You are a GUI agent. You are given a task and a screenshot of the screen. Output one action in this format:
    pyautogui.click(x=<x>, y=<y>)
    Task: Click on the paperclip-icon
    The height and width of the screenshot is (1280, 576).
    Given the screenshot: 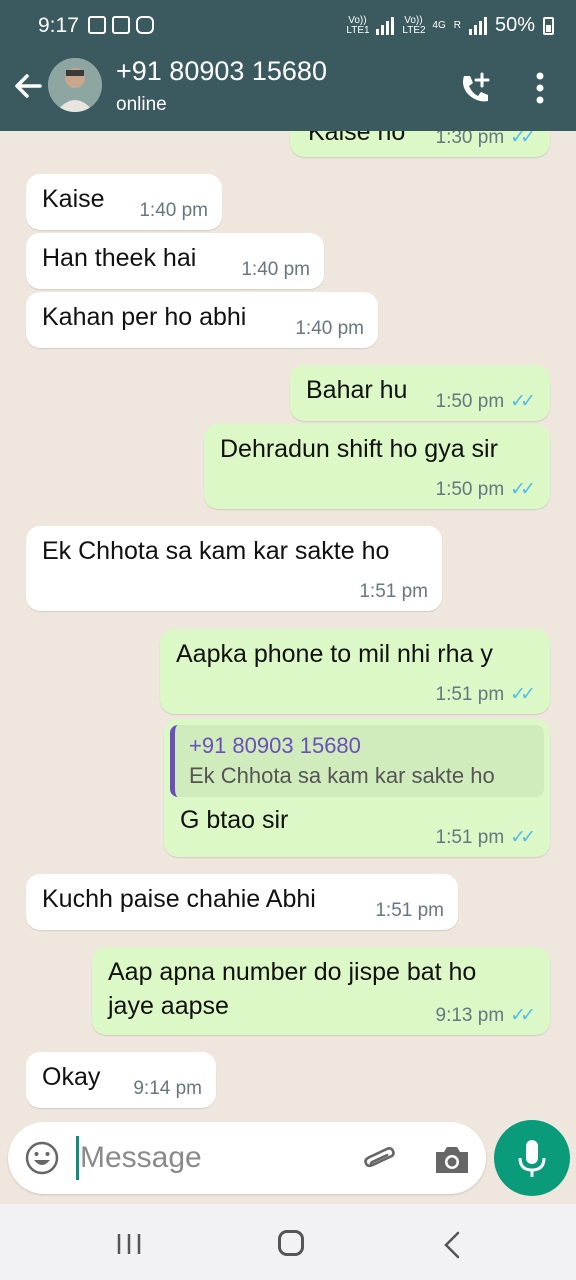 What is the action you would take?
    pyautogui.click(x=380, y=1160)
    